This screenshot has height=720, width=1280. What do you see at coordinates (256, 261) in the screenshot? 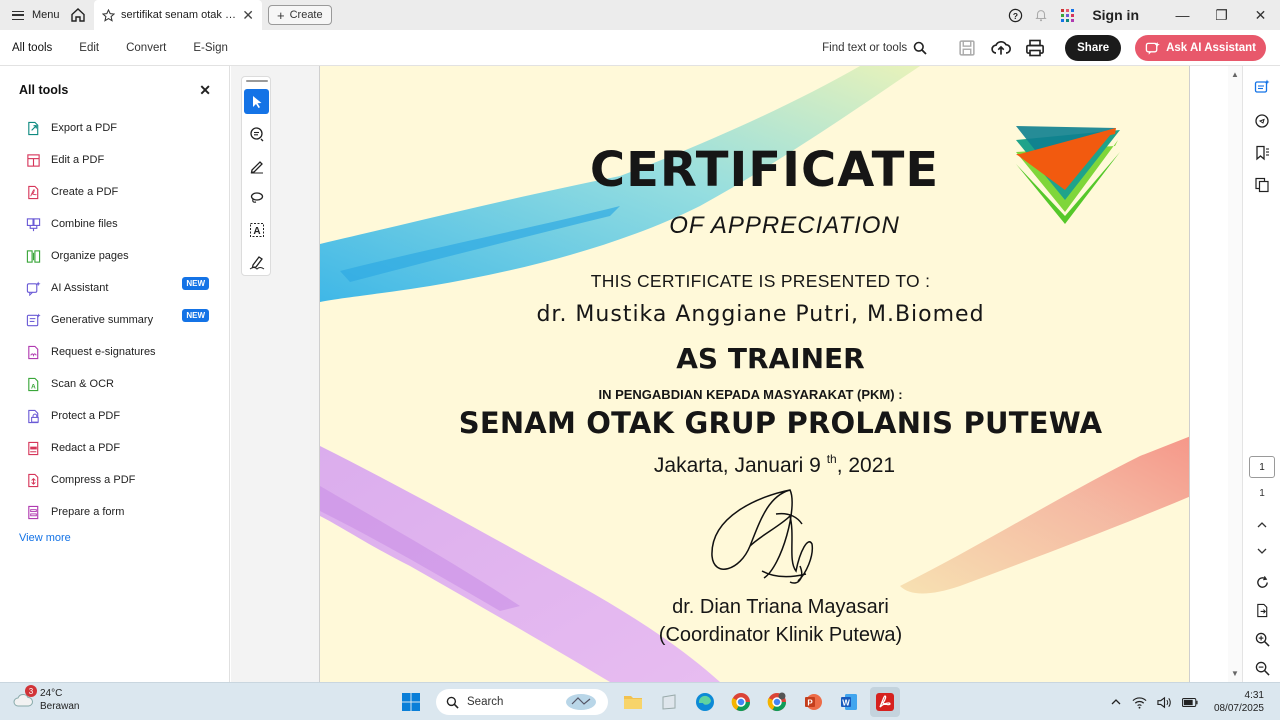
I see `sign-tool-button` at bounding box center [256, 261].